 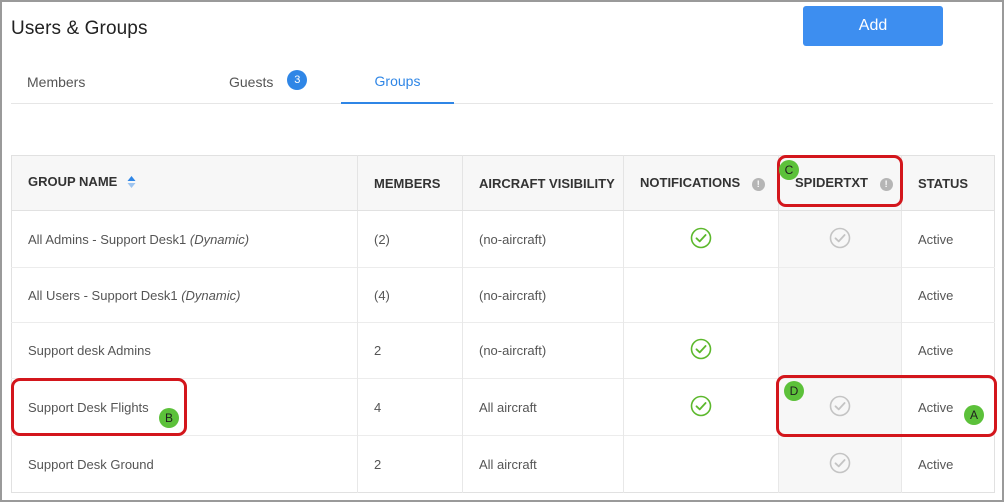 What do you see at coordinates (382, 239) in the screenshot?
I see `members-count: (2)` at bounding box center [382, 239].